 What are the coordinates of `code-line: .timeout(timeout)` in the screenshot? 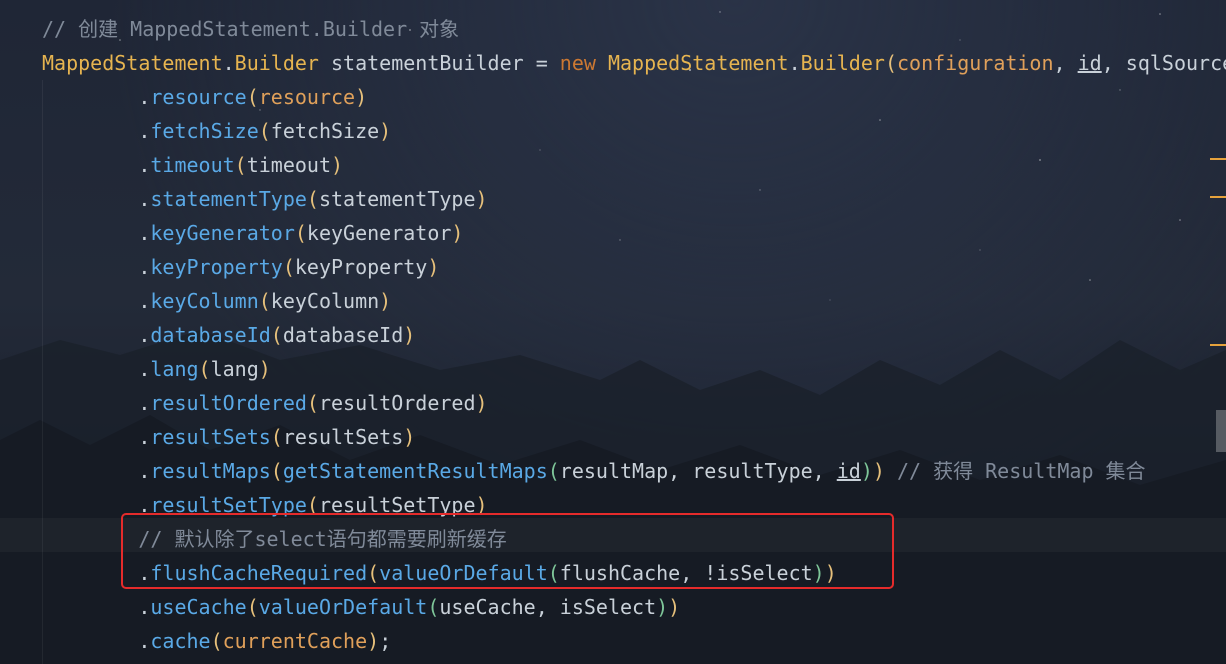 It's located at (192, 165).